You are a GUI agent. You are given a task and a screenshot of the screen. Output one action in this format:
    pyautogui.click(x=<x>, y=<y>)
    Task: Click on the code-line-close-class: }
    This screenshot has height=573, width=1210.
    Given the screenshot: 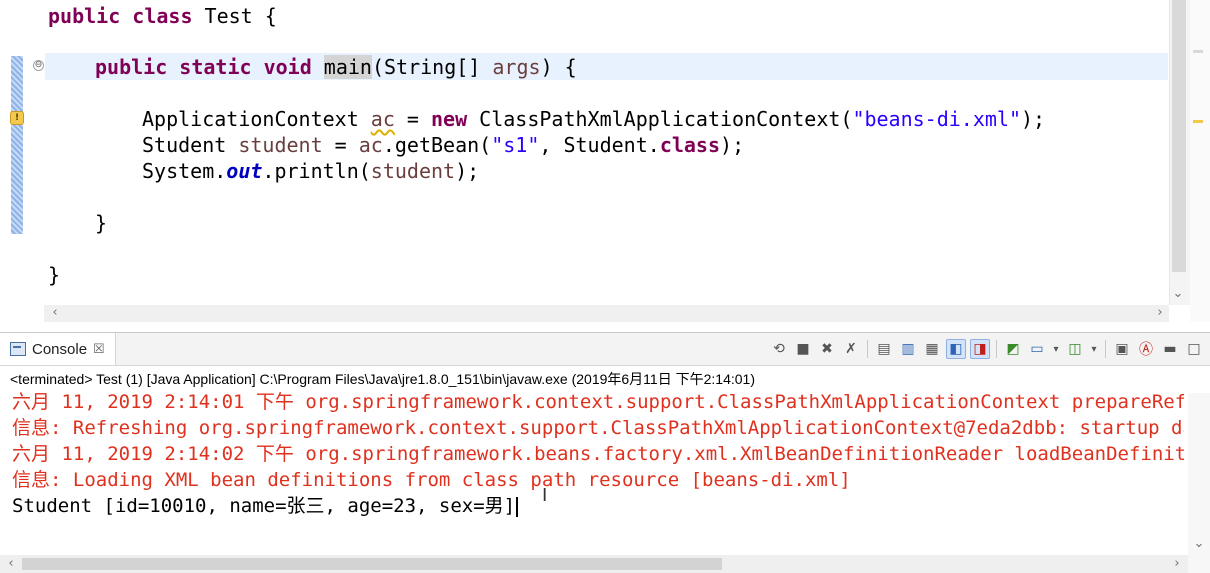 What is the action you would take?
    pyautogui.click(x=54, y=275)
    